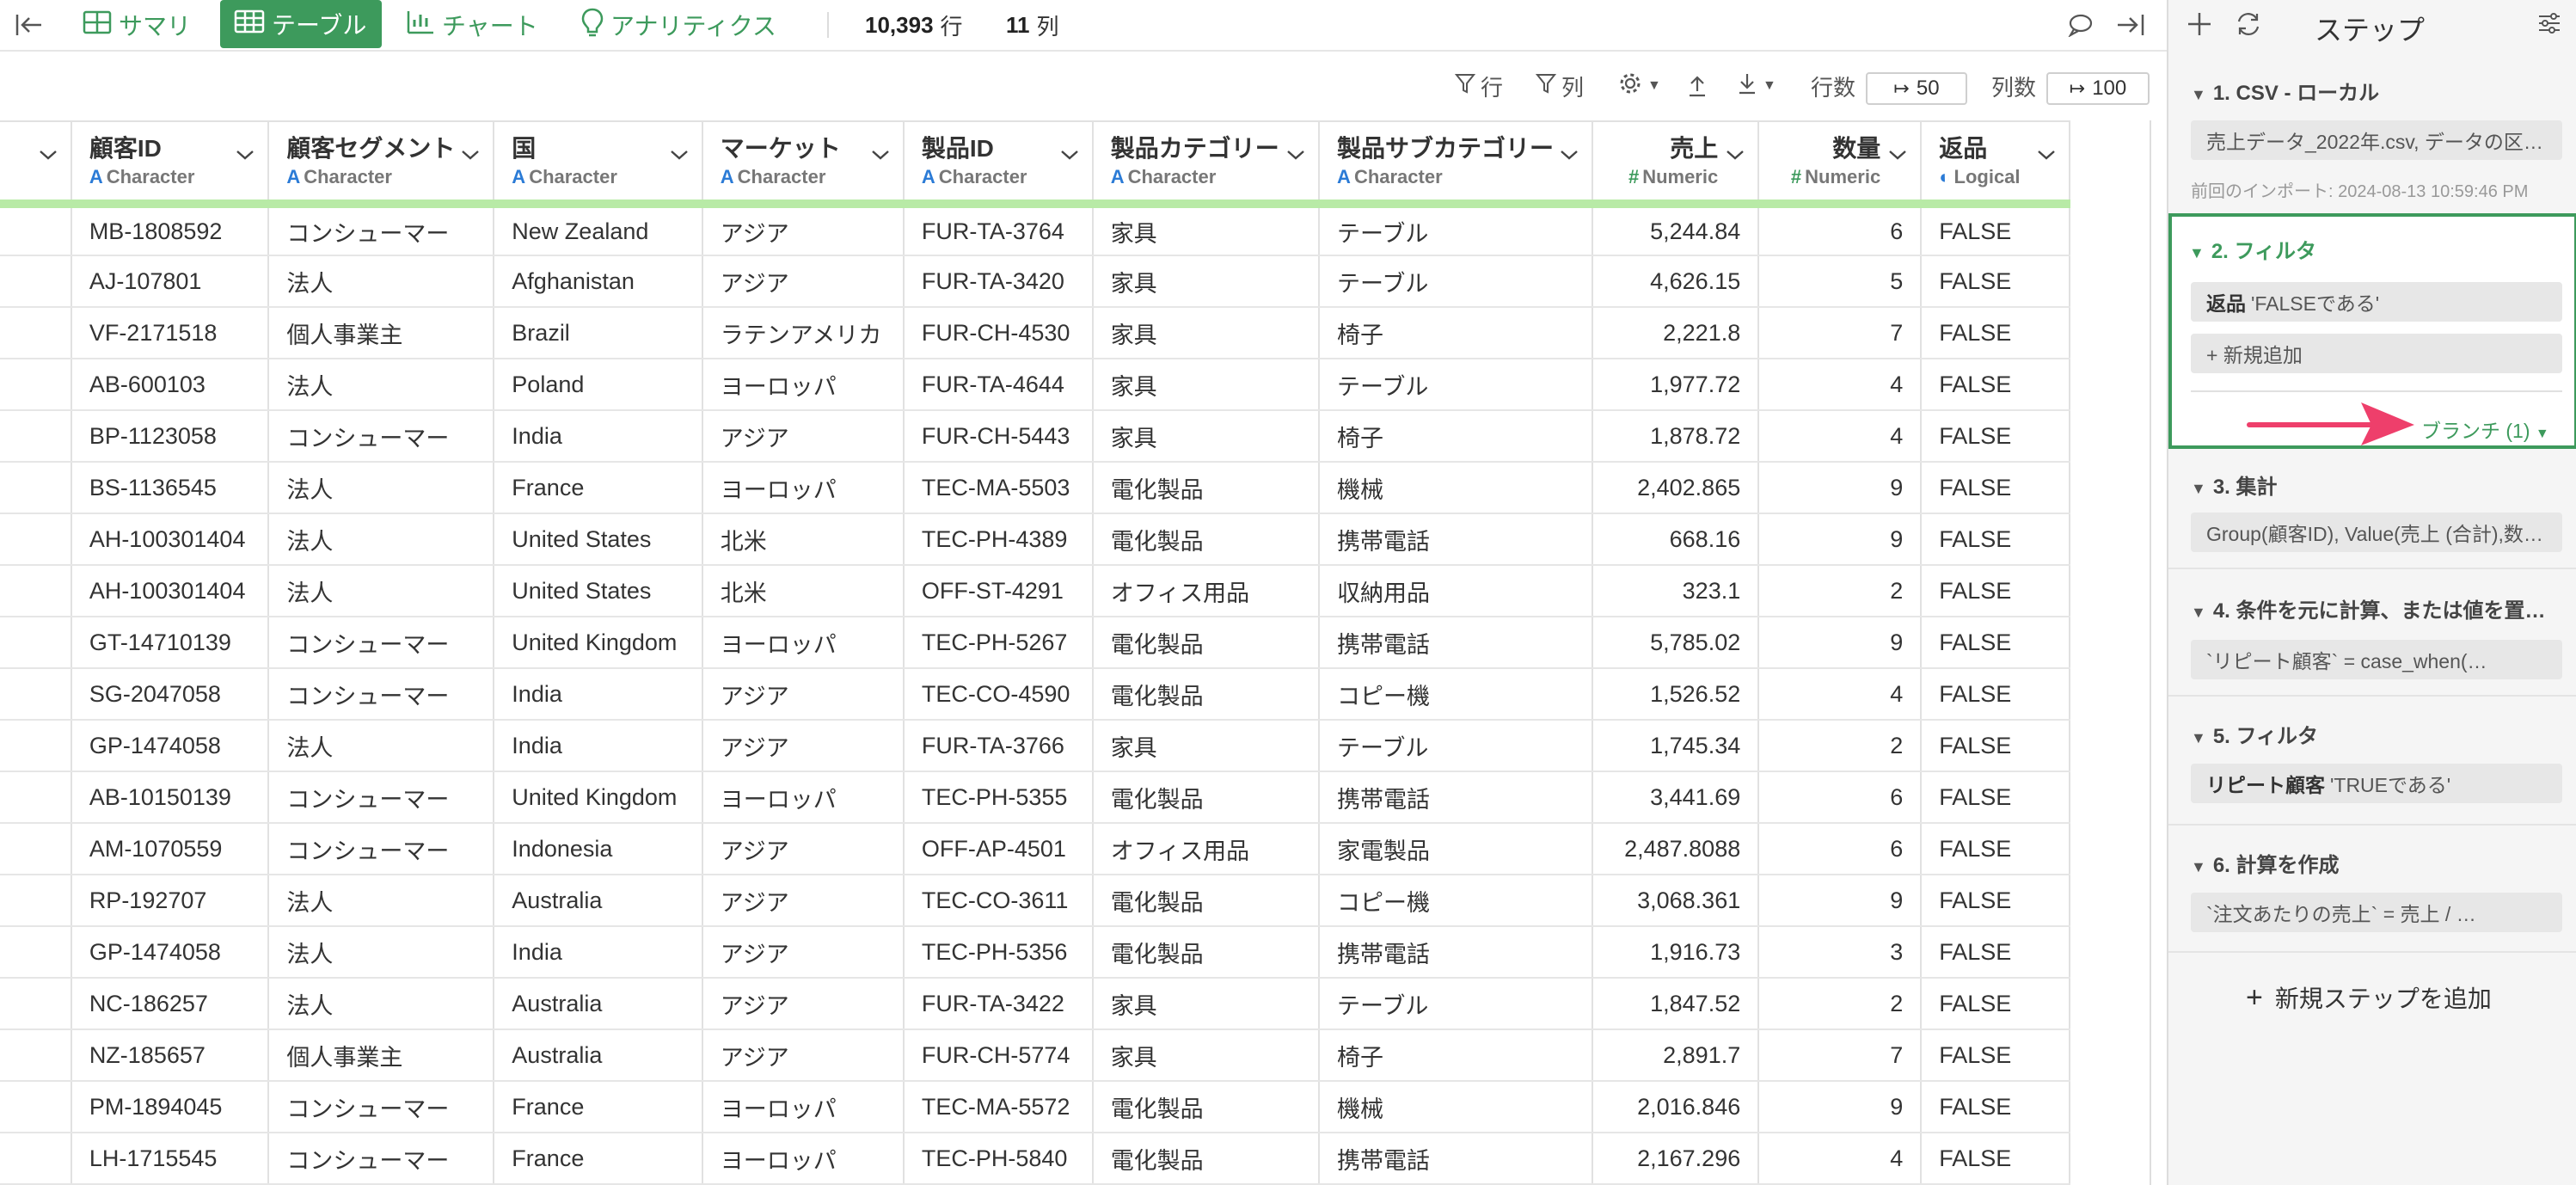 This screenshot has width=2576, height=1185. I want to click on column-header: マーケット A Character, so click(803, 164).